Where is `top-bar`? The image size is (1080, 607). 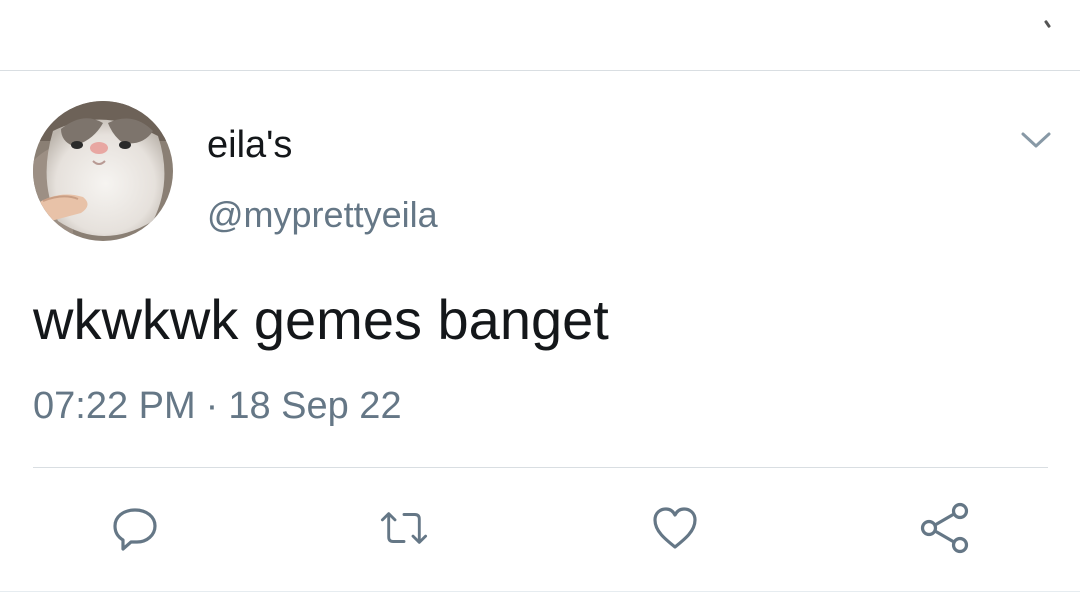 top-bar is located at coordinates (540, 35).